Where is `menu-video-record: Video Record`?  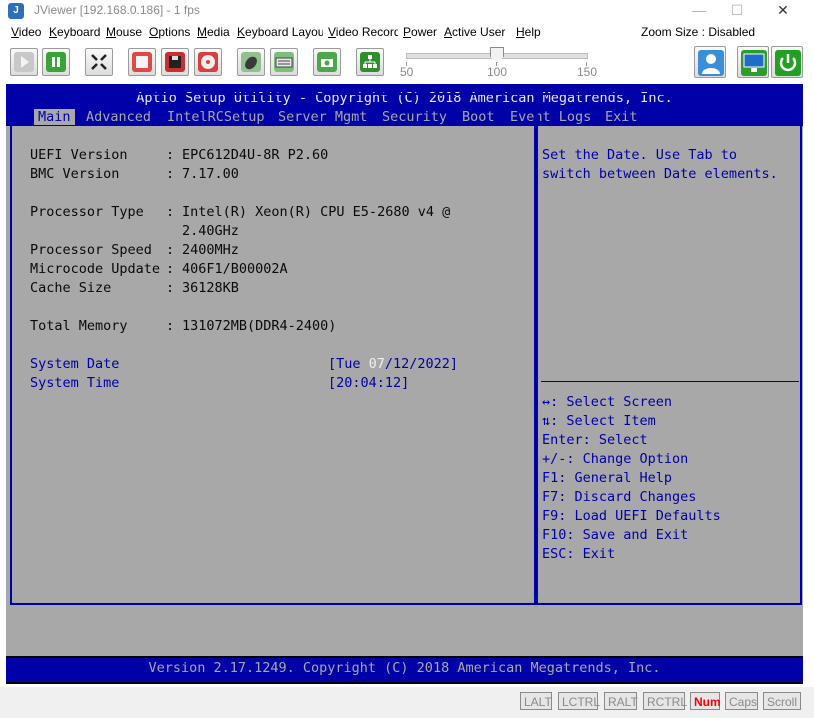 menu-video-record: Video Record is located at coordinates (363, 32).